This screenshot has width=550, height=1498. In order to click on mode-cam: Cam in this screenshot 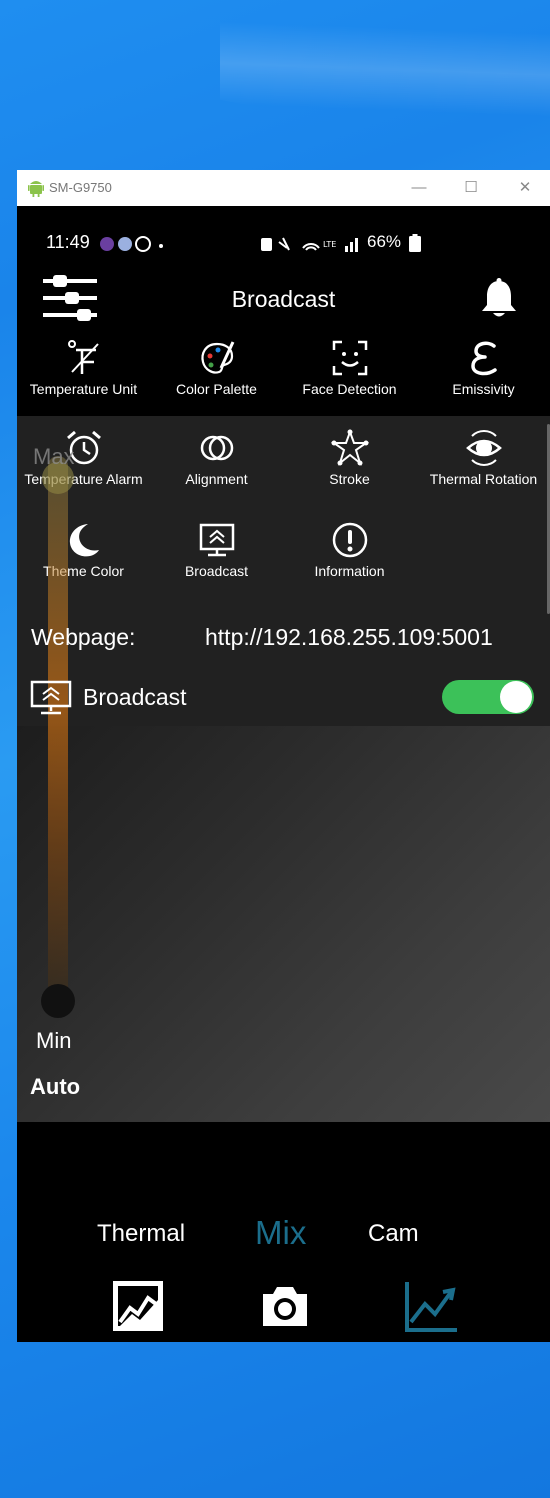, I will do `click(393, 1234)`.